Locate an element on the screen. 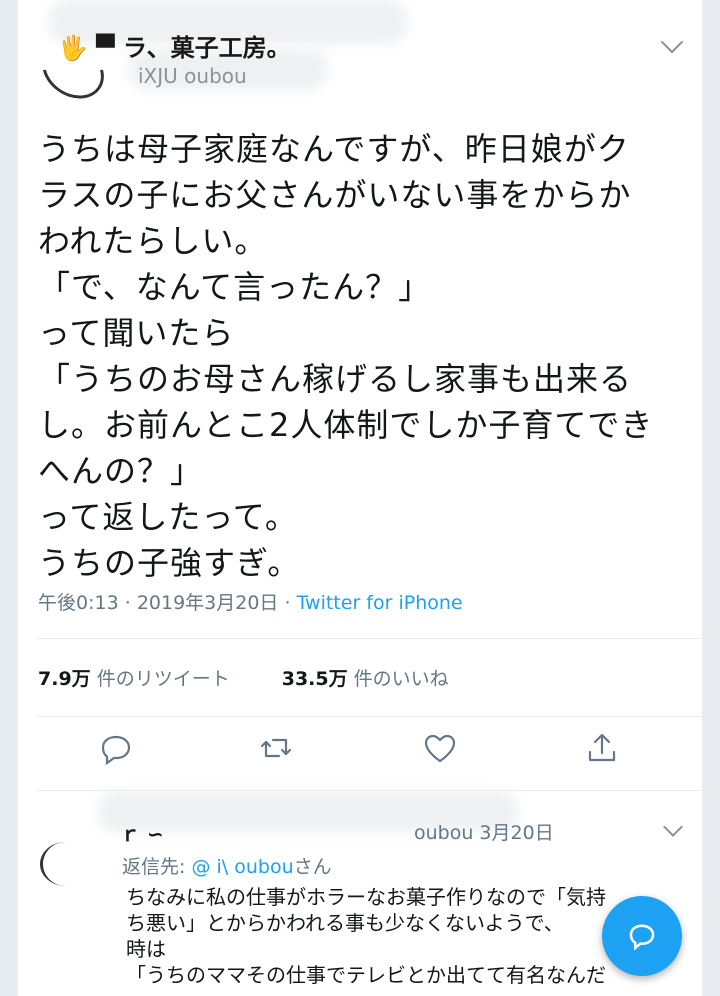  tweet-line: し。お前んとこ2人体制でしか子育てでき is located at coordinates (346, 425).